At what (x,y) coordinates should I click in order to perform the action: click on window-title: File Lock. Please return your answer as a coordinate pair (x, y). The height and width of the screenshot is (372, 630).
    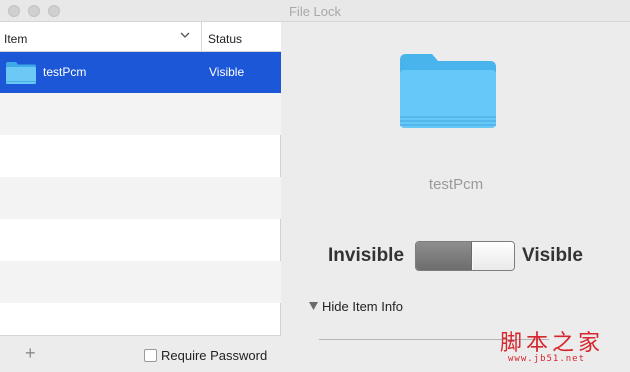
    Looking at the image, I should click on (315, 11).